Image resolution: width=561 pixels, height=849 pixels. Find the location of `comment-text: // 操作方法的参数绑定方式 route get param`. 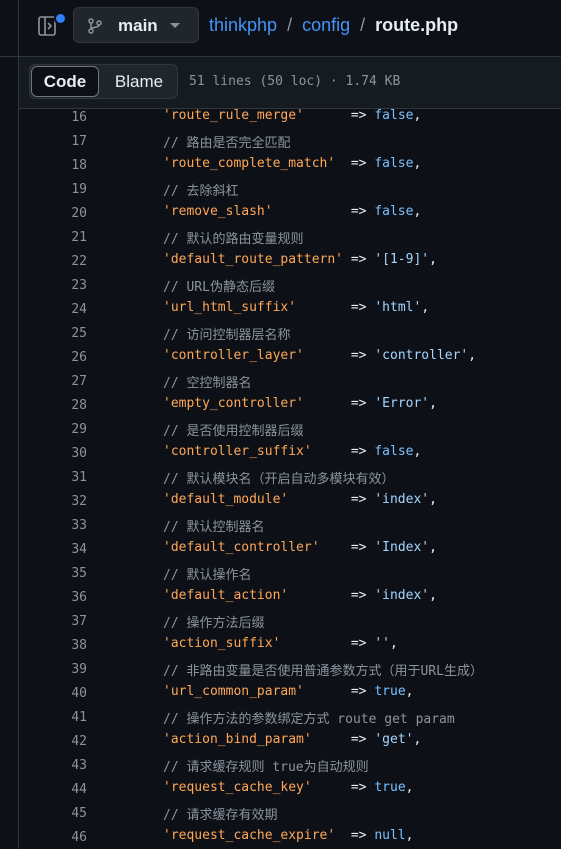

comment-text: // 操作方法的参数绑定方式 route get param is located at coordinates (309, 719).